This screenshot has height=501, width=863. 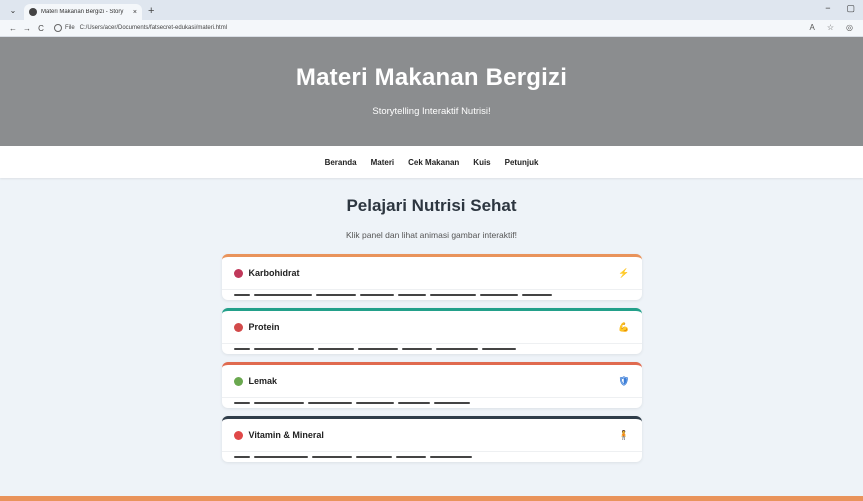 I want to click on reload-icon: C, so click(x=41, y=28).